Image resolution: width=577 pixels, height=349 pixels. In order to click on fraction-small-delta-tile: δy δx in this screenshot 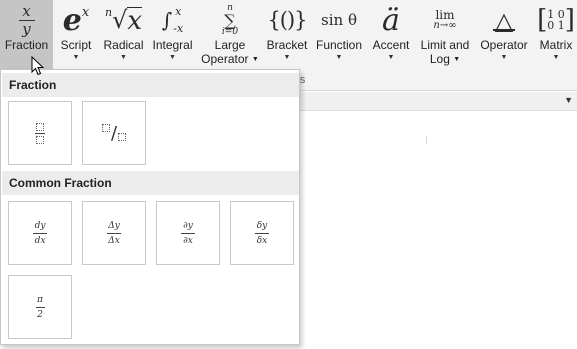, I will do `click(262, 233)`.